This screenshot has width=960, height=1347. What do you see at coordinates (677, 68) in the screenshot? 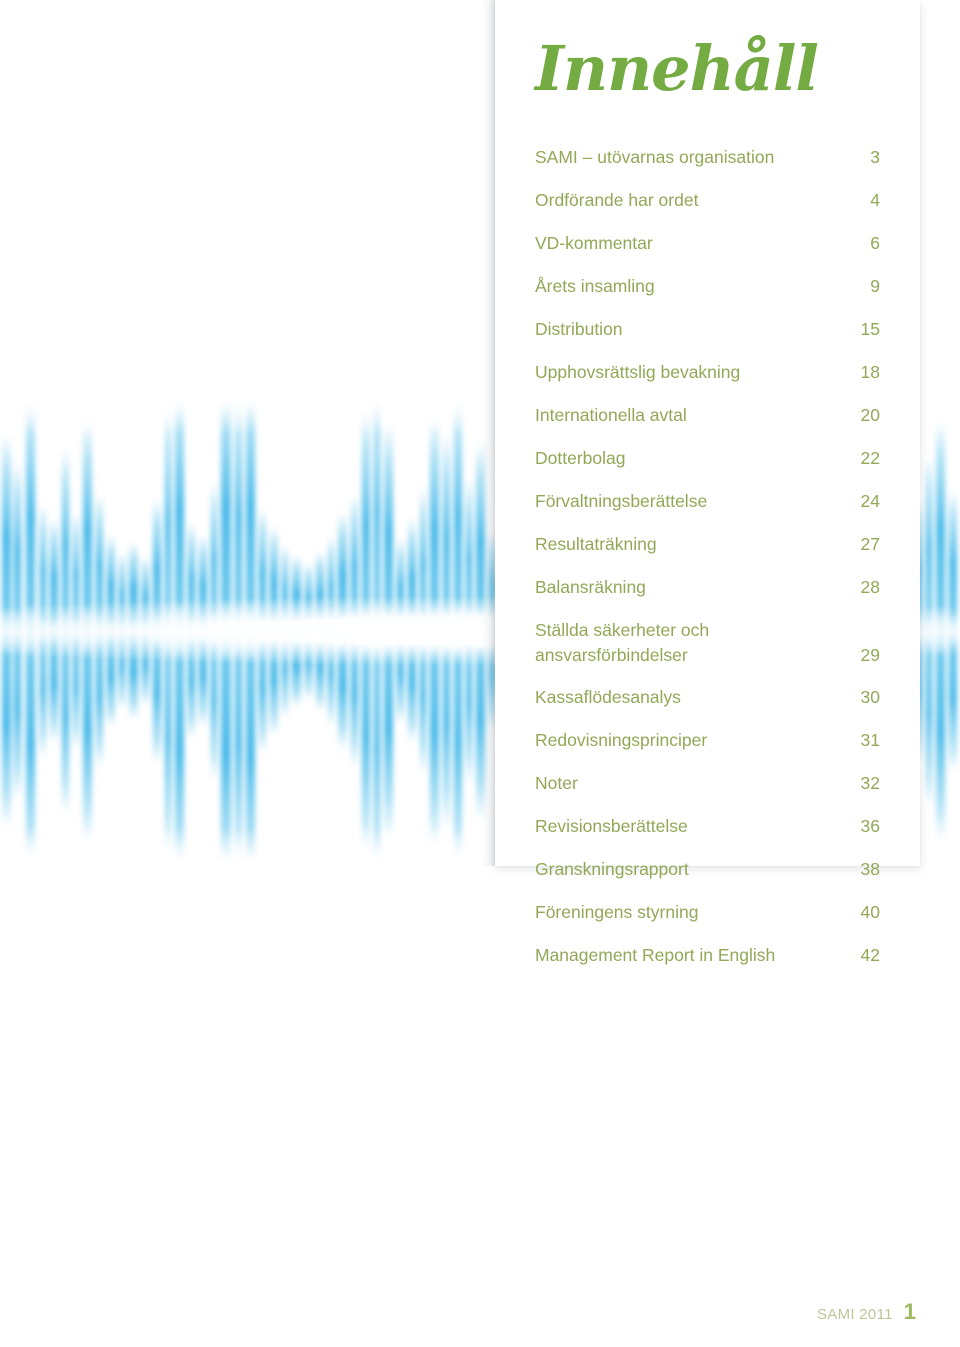
I see `page-title: Innehåll` at bounding box center [677, 68].